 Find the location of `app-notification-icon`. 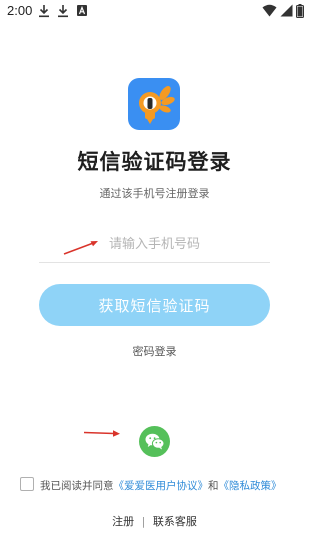

app-notification-icon is located at coordinates (82, 10).